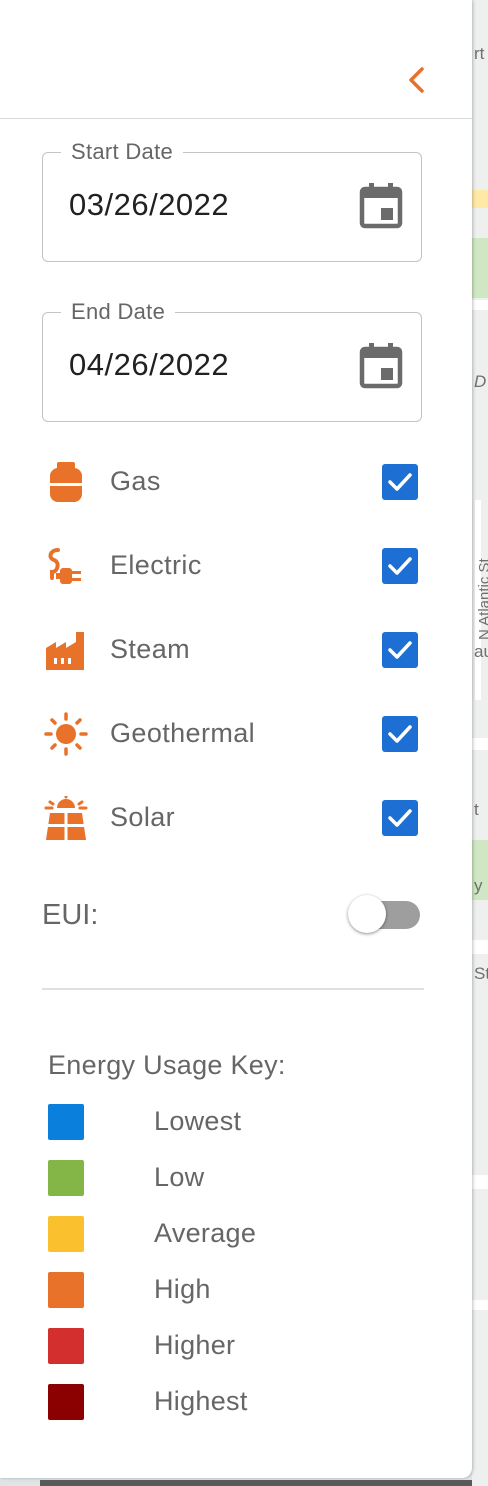  I want to click on factory-icon, so click(65, 651).